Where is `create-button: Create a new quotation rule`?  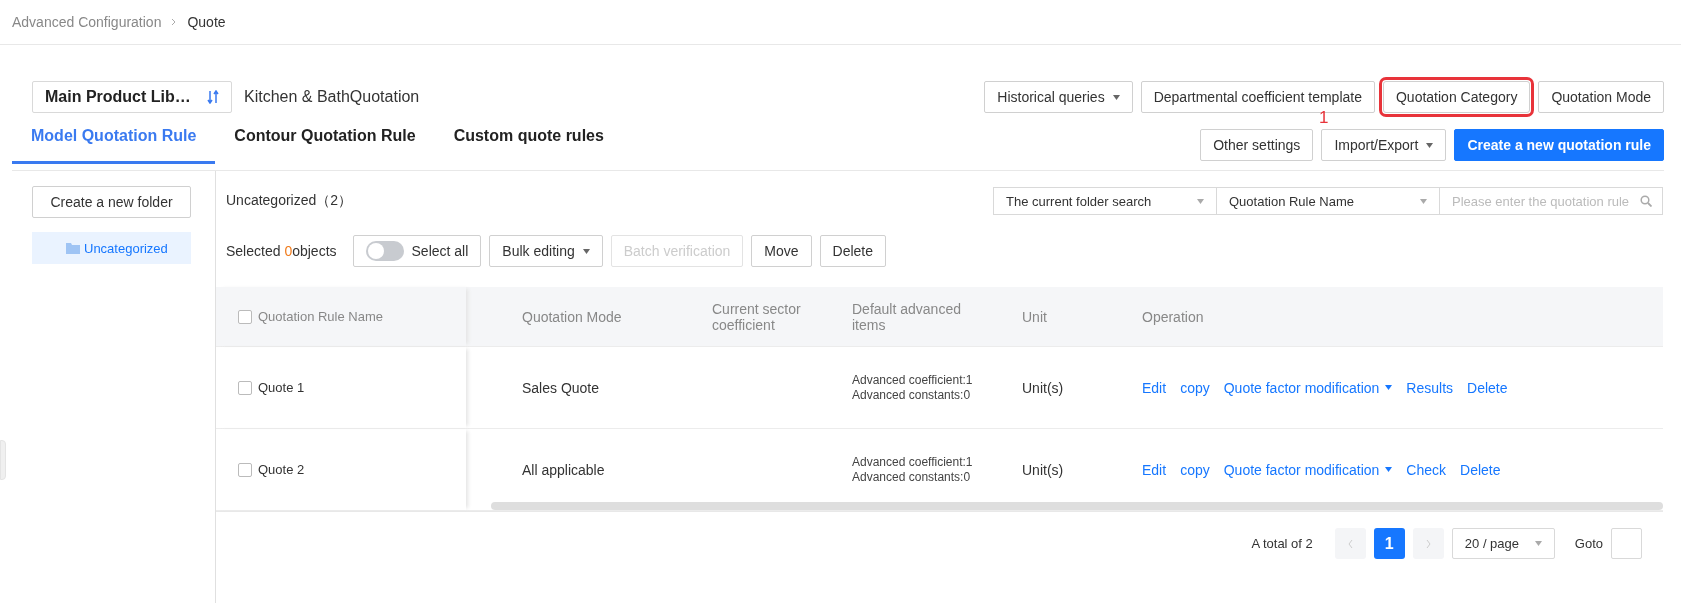
create-button: Create a new quotation rule is located at coordinates (1559, 145).